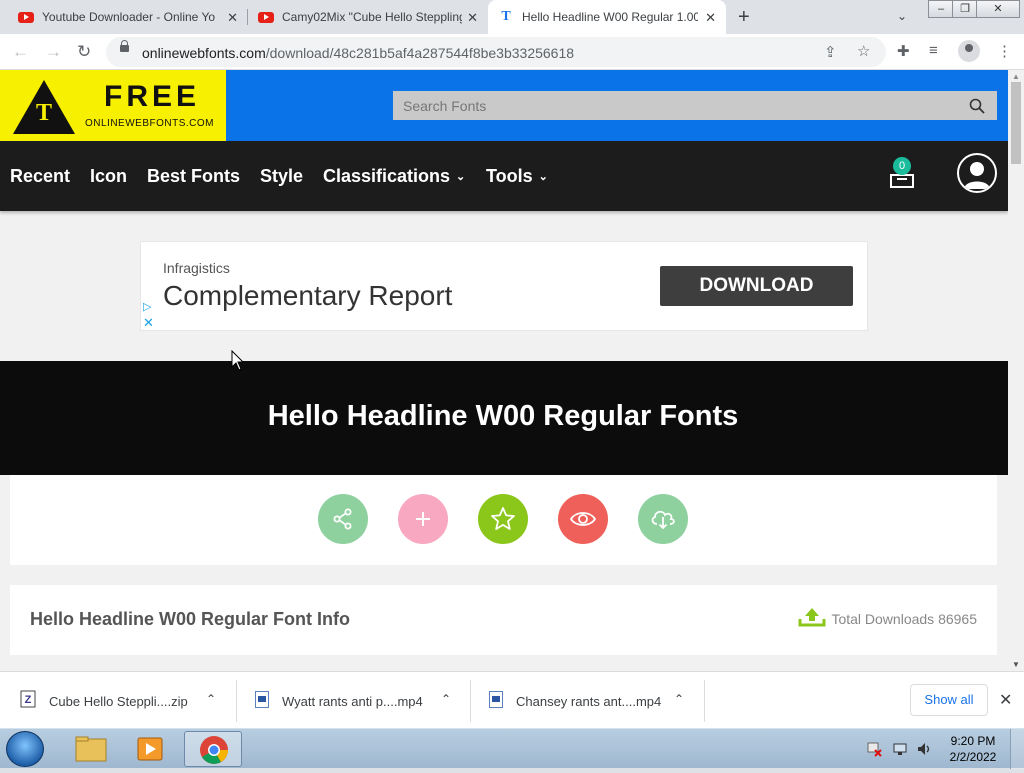 The image size is (1024, 773). I want to click on chrome-icon, so click(214, 750).